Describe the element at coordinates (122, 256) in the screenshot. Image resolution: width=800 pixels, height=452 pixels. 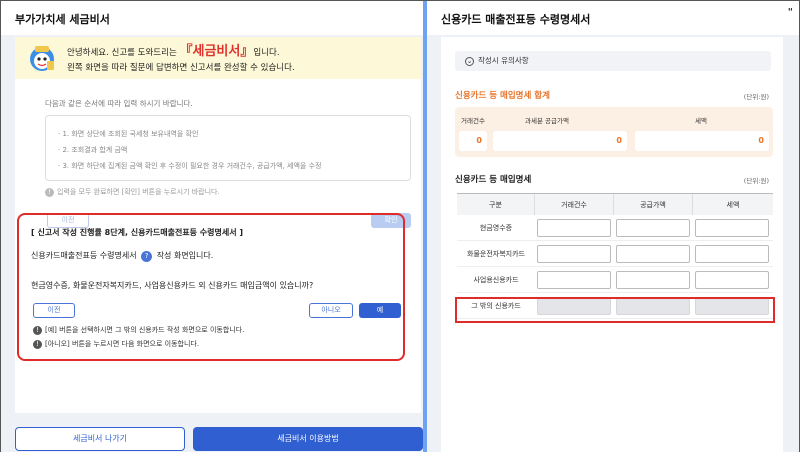
I see `step-description: 신용카드매출전표등 수령명세서 ? 작성 화면입니다.` at that location.